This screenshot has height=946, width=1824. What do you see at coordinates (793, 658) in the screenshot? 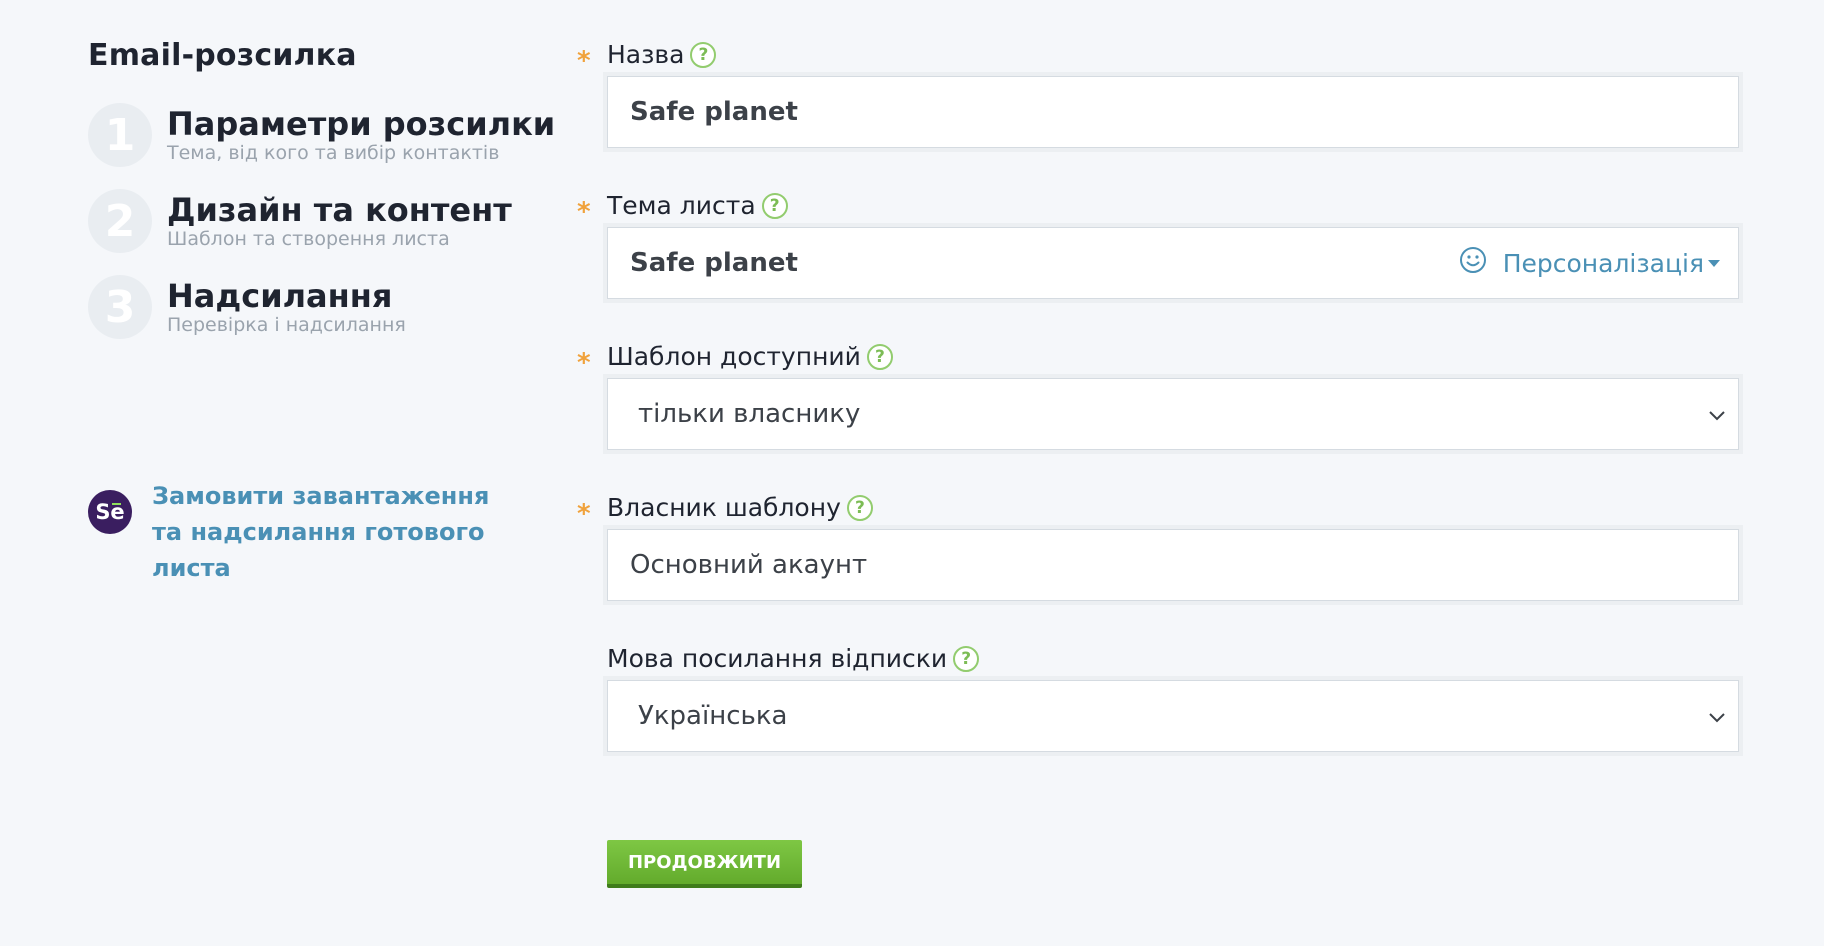
I see `field-label: Мова посилання відписки ?` at bounding box center [793, 658].